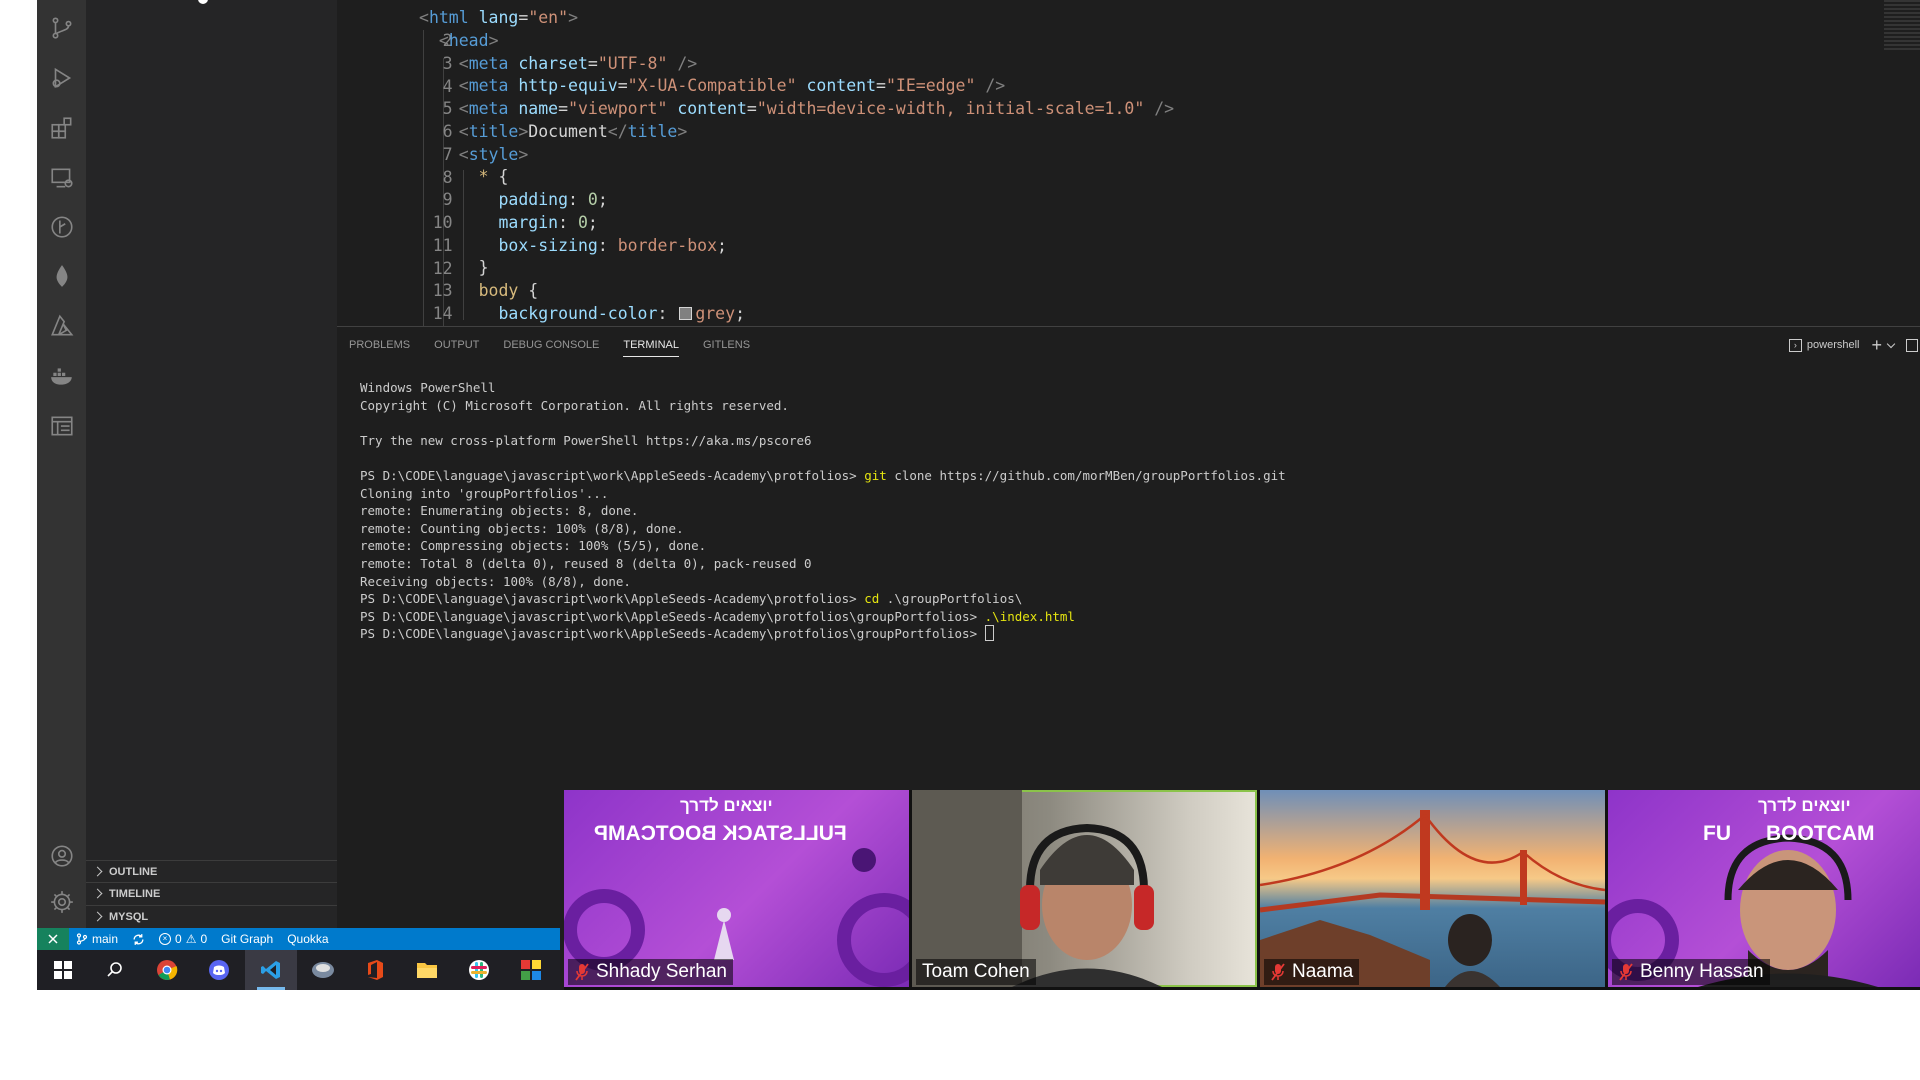 The image size is (1920, 1080). Describe the element at coordinates (495, 581) in the screenshot. I see `terminal-line: Receiving objects: 100% (8/8), done.` at that location.